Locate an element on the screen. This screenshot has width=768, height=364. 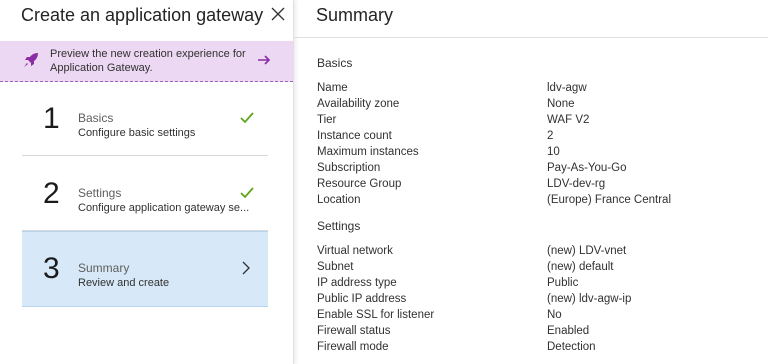
step-summary: 3 Summary Review and create is located at coordinates (145, 269).